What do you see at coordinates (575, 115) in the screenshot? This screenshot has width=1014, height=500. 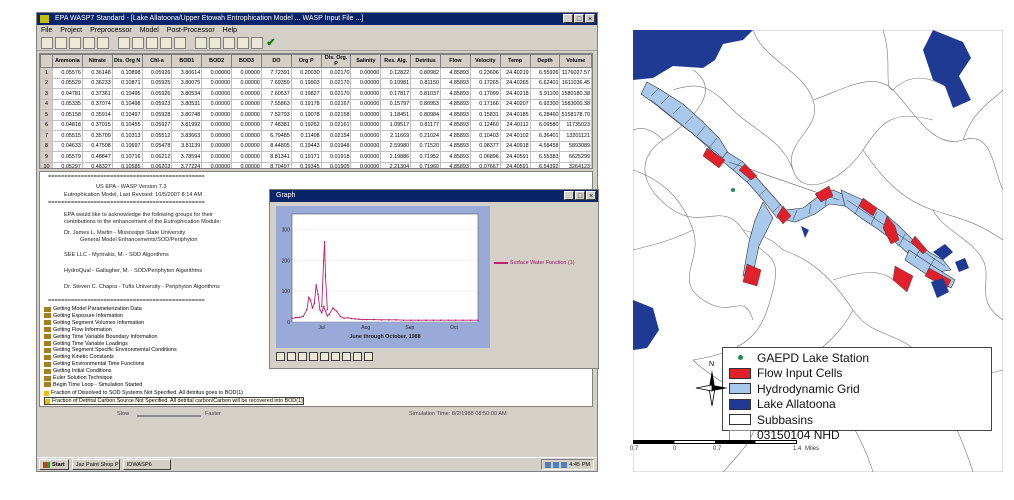 I see `table-cell: 5158178.70` at bounding box center [575, 115].